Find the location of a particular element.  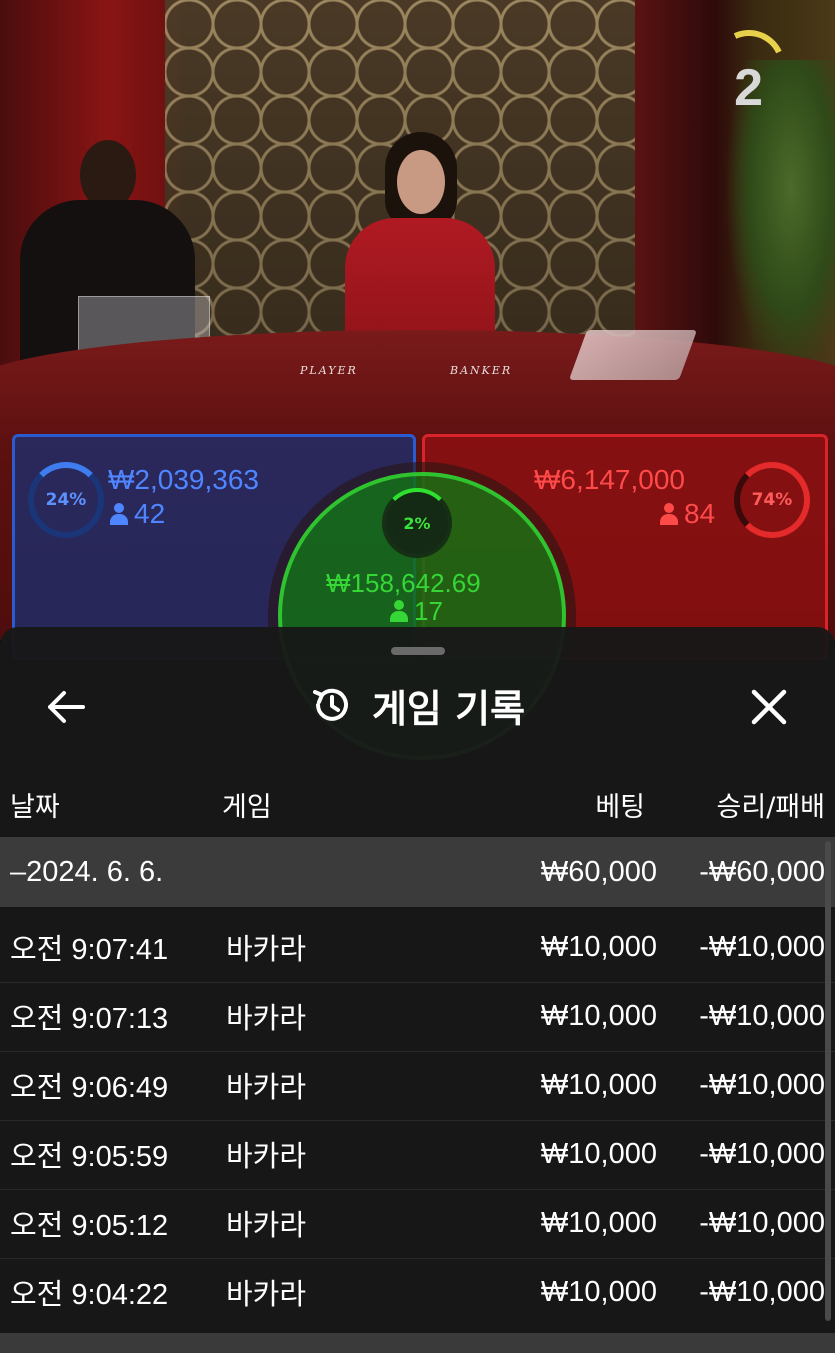

sheet-bottom-edge is located at coordinates (417, 1343).